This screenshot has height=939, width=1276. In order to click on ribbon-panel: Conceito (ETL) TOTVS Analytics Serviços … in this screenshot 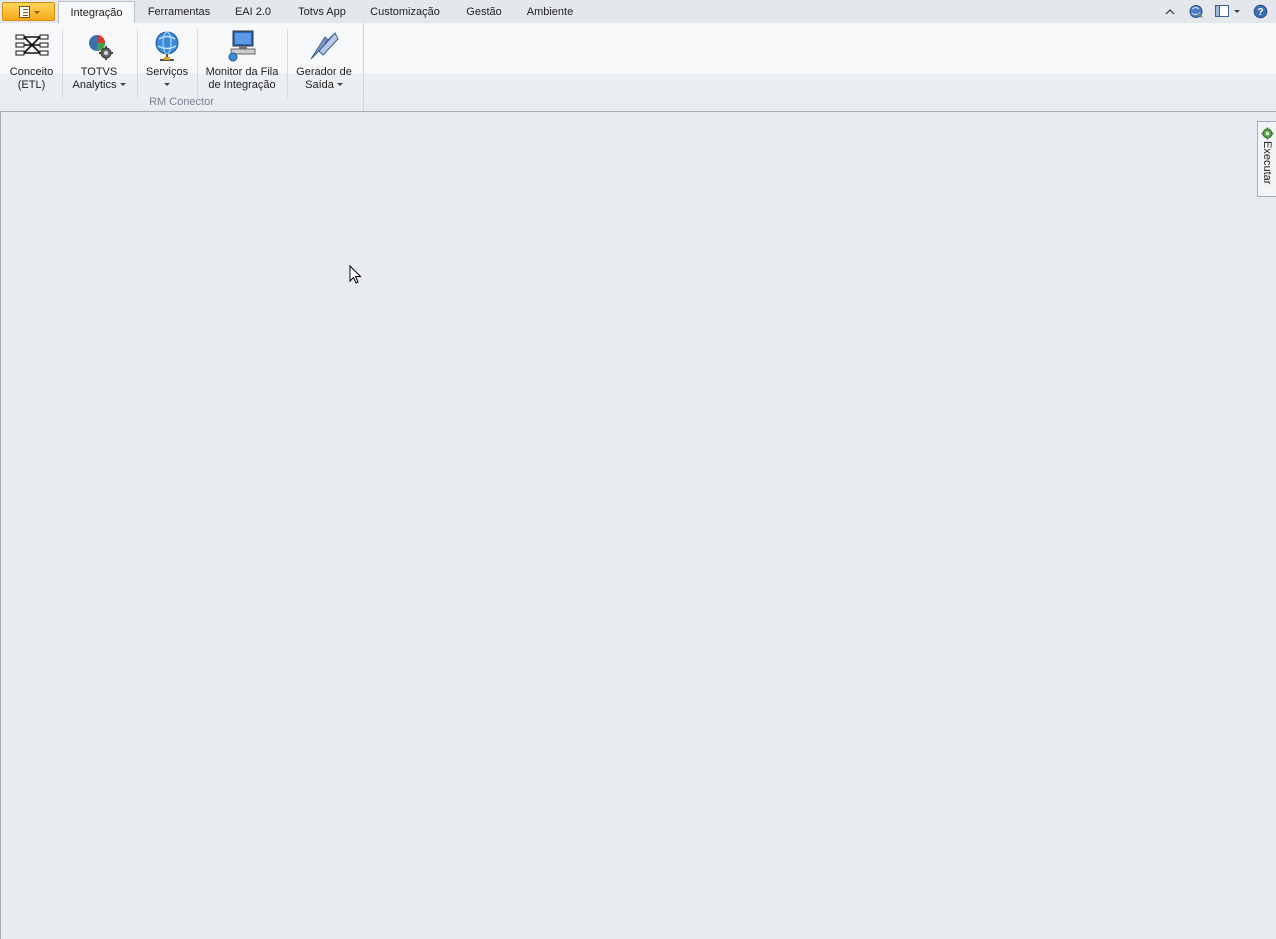, I will do `click(638, 67)`.